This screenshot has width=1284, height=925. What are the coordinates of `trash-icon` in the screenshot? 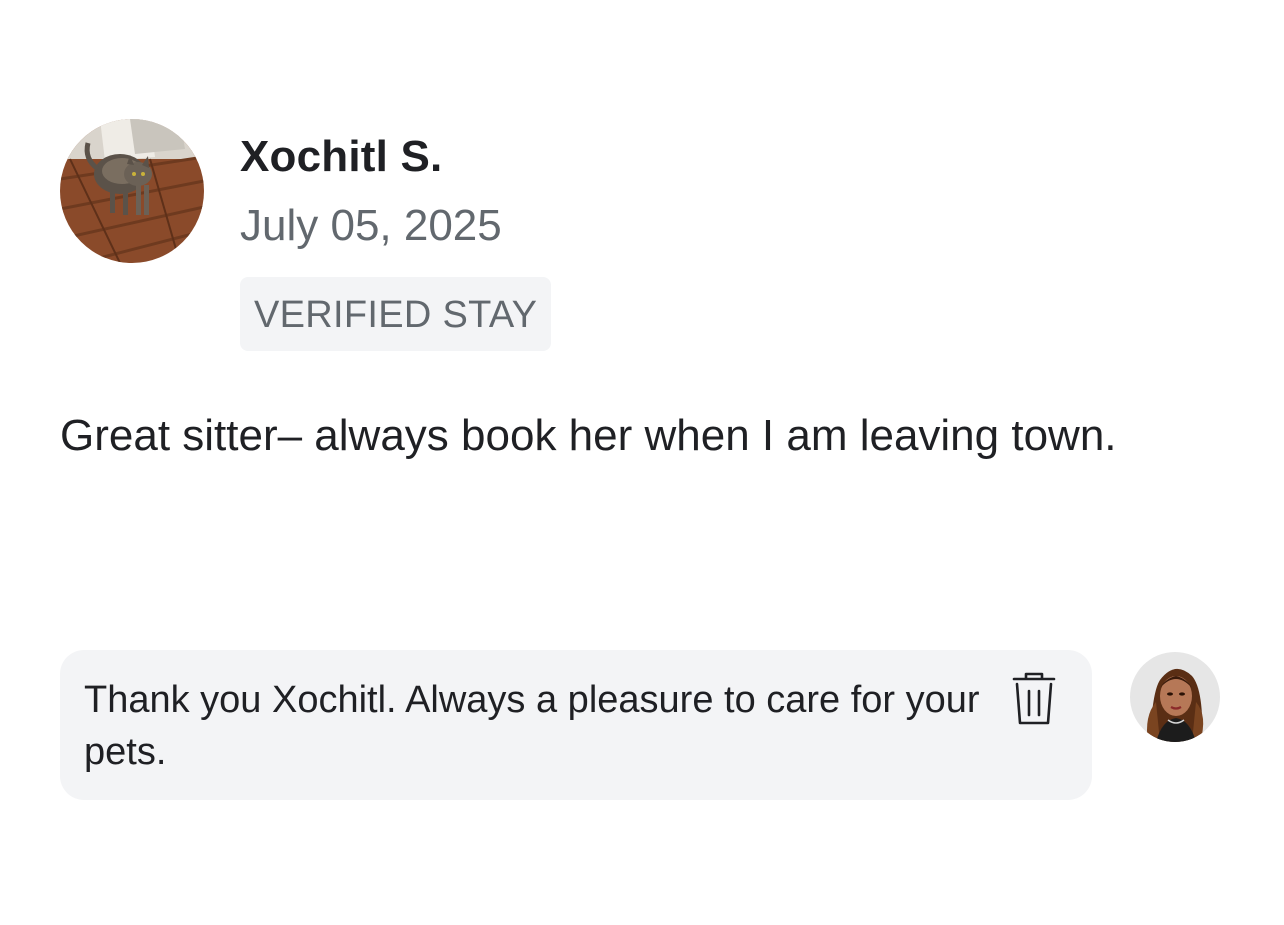 It's located at (1034, 698).